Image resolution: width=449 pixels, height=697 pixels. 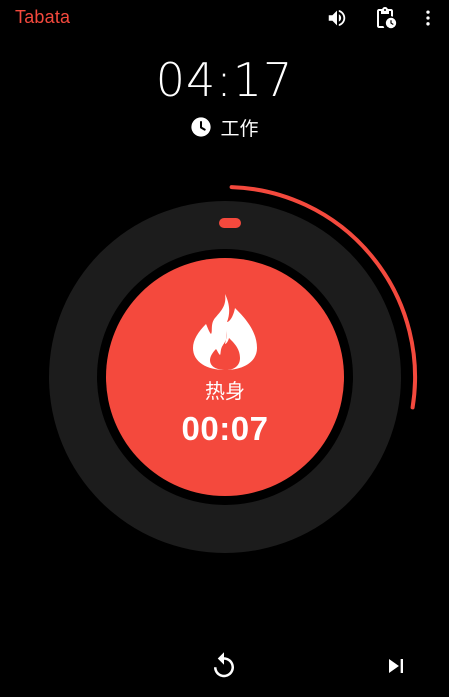 I want to click on round-label: 热身, so click(x=225, y=391).